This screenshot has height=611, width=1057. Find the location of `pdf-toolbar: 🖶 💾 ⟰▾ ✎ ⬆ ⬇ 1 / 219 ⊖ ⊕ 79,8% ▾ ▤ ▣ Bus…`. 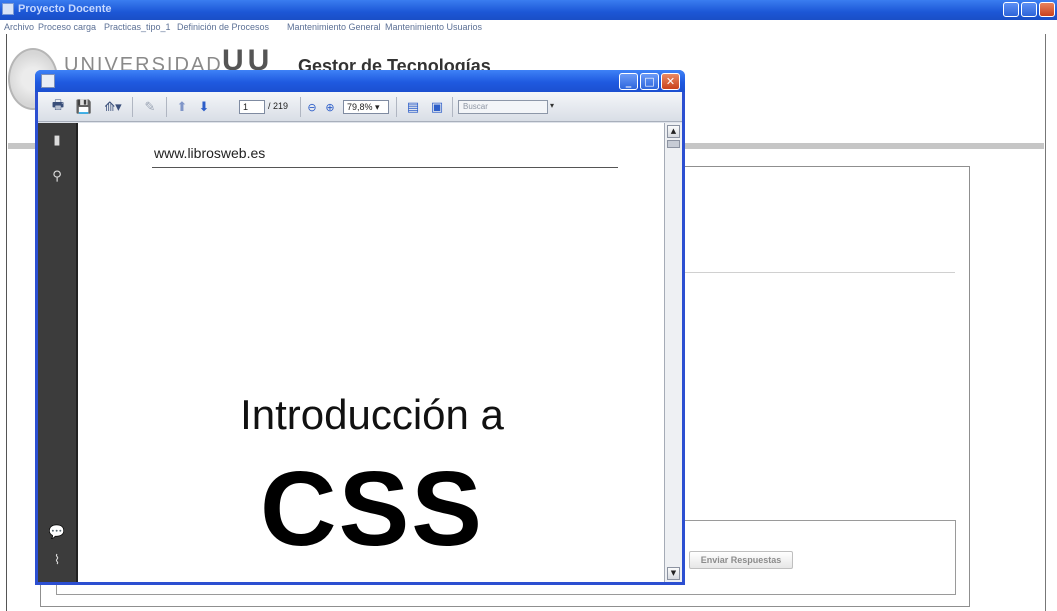

pdf-toolbar: 🖶 💾 ⟰▾ ✎ ⬆ ⬇ 1 / 219 ⊖ ⊕ 79,8% ▾ ▤ ▣ Bus… is located at coordinates (360, 107).